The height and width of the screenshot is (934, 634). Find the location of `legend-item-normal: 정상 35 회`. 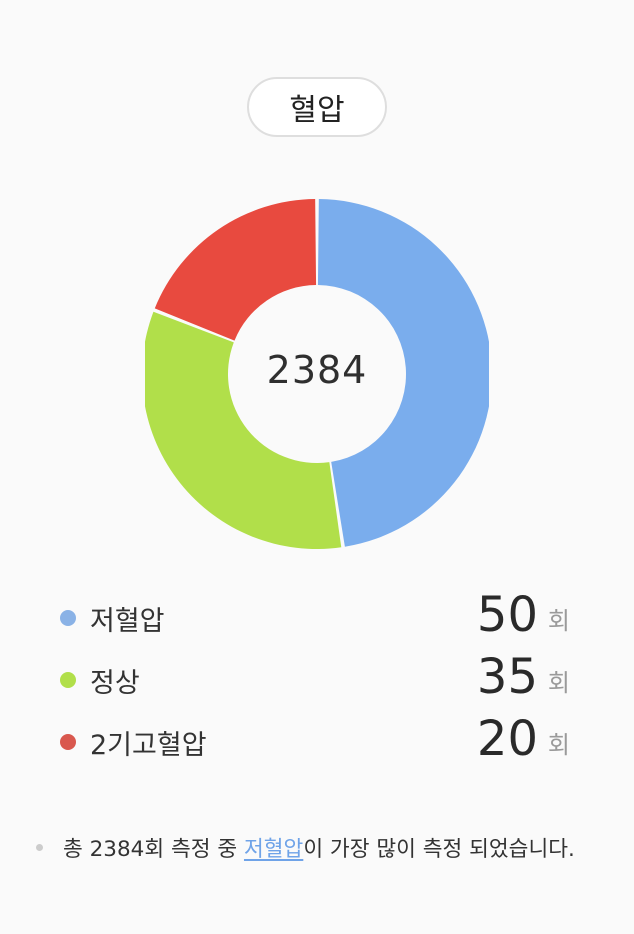

legend-item-normal: 정상 35 회 is located at coordinates (320, 680).